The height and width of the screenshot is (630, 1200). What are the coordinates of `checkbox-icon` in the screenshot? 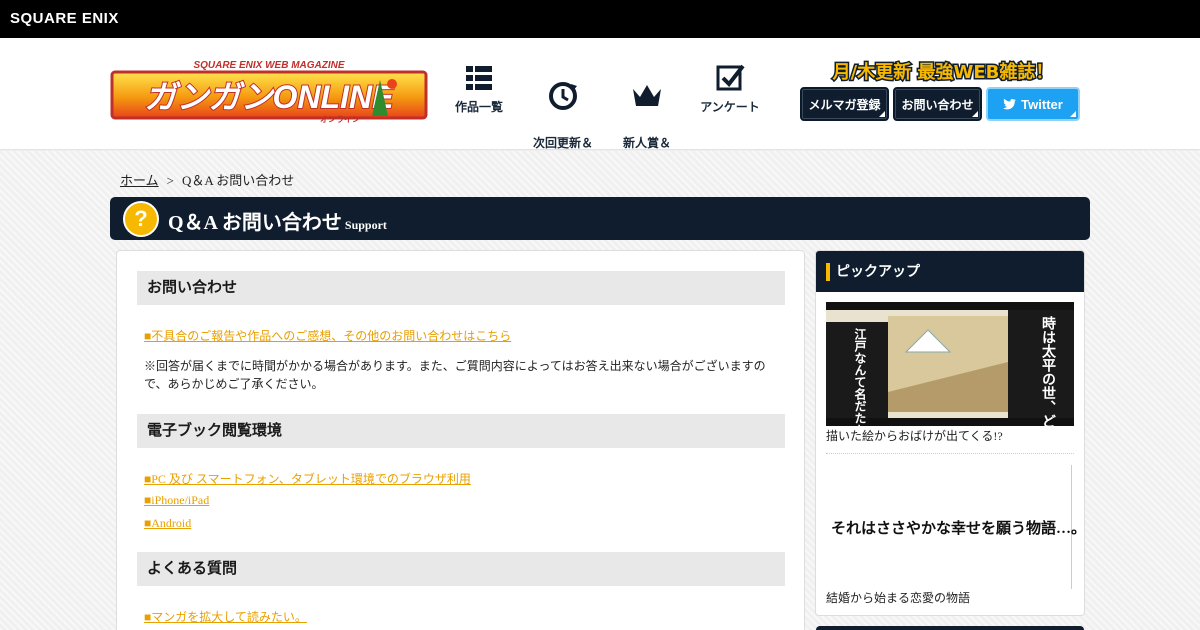 It's located at (730, 77).